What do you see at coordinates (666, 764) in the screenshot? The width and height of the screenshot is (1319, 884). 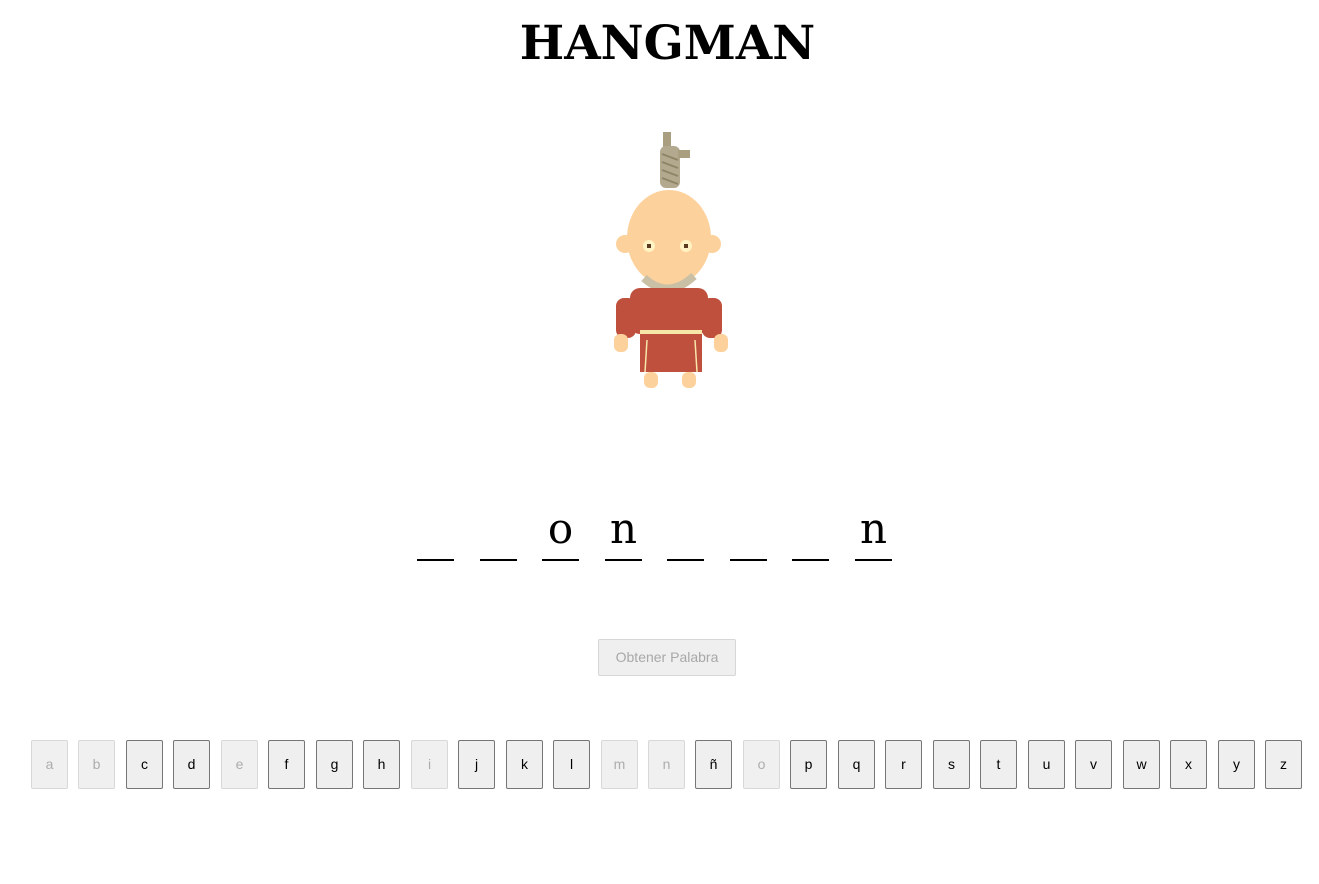 I see `key-n: n` at bounding box center [666, 764].